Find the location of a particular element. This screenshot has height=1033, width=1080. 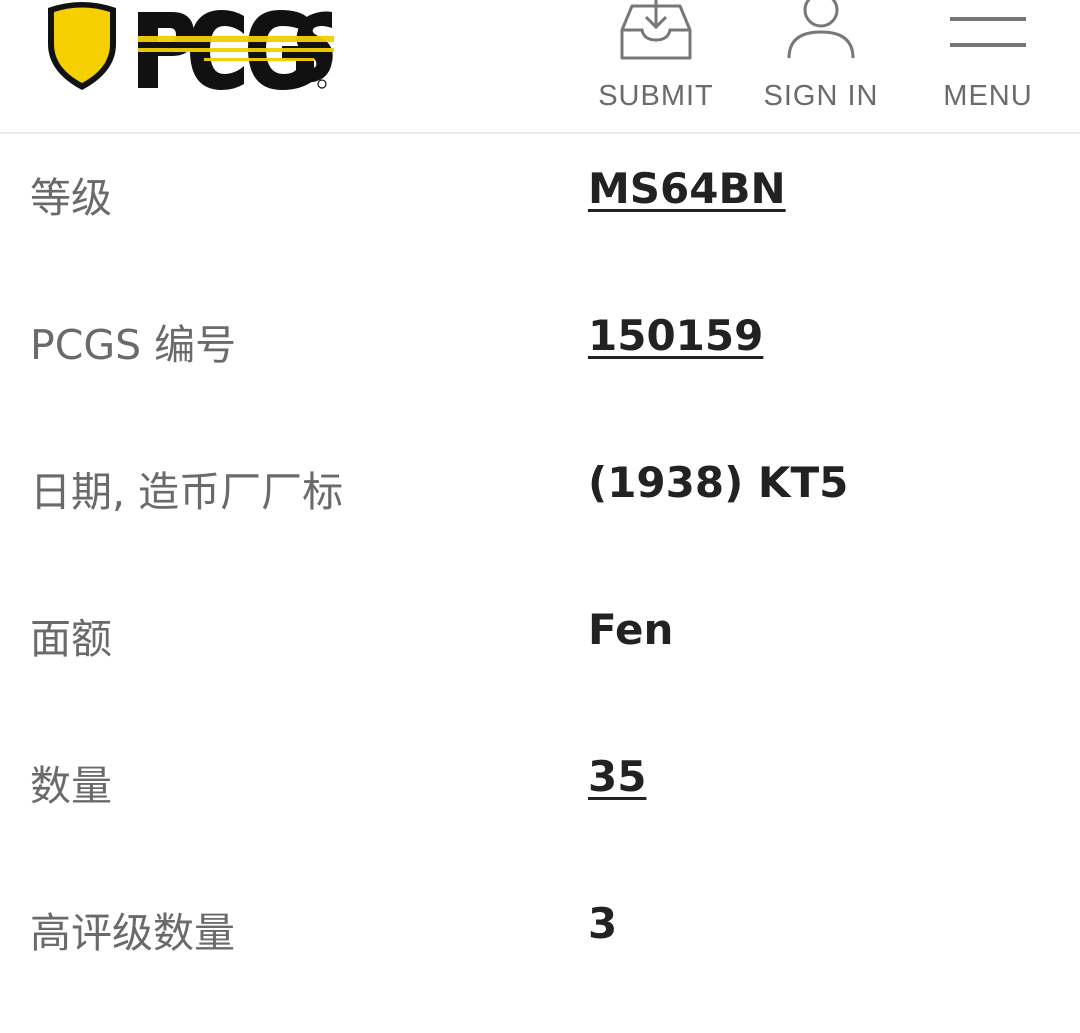

submit-button: SUBMIT is located at coordinates (656, 56).